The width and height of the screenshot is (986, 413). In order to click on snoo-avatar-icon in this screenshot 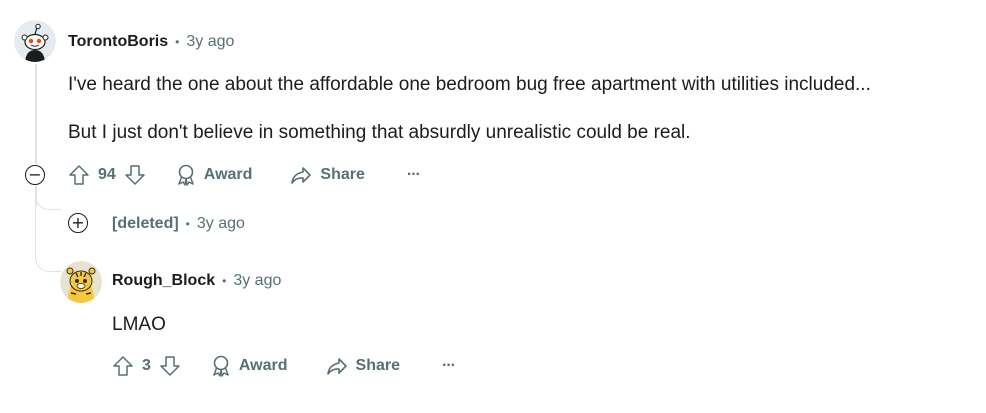, I will do `click(35, 41)`.